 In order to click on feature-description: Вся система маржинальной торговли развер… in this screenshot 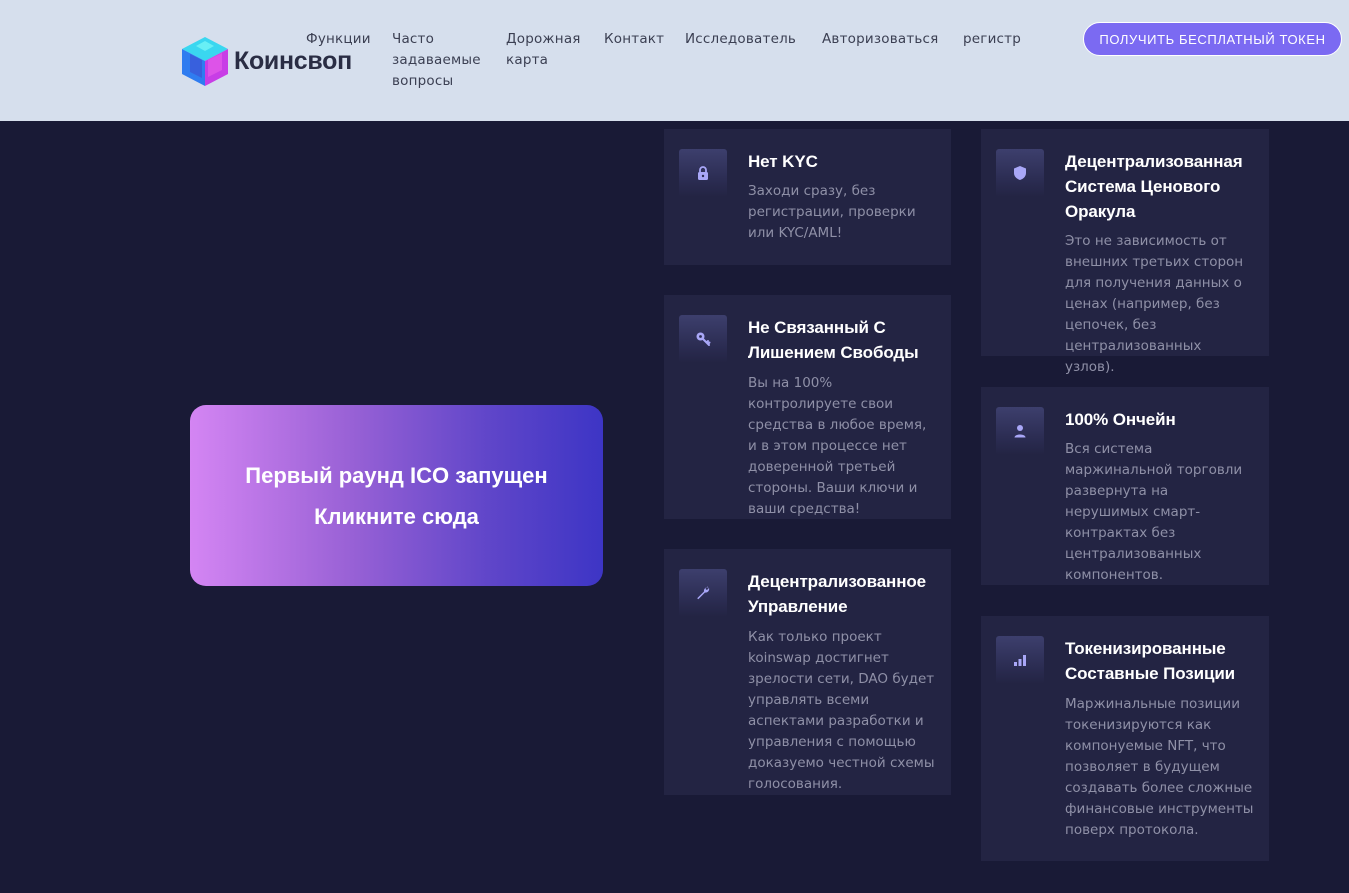, I will do `click(1154, 512)`.